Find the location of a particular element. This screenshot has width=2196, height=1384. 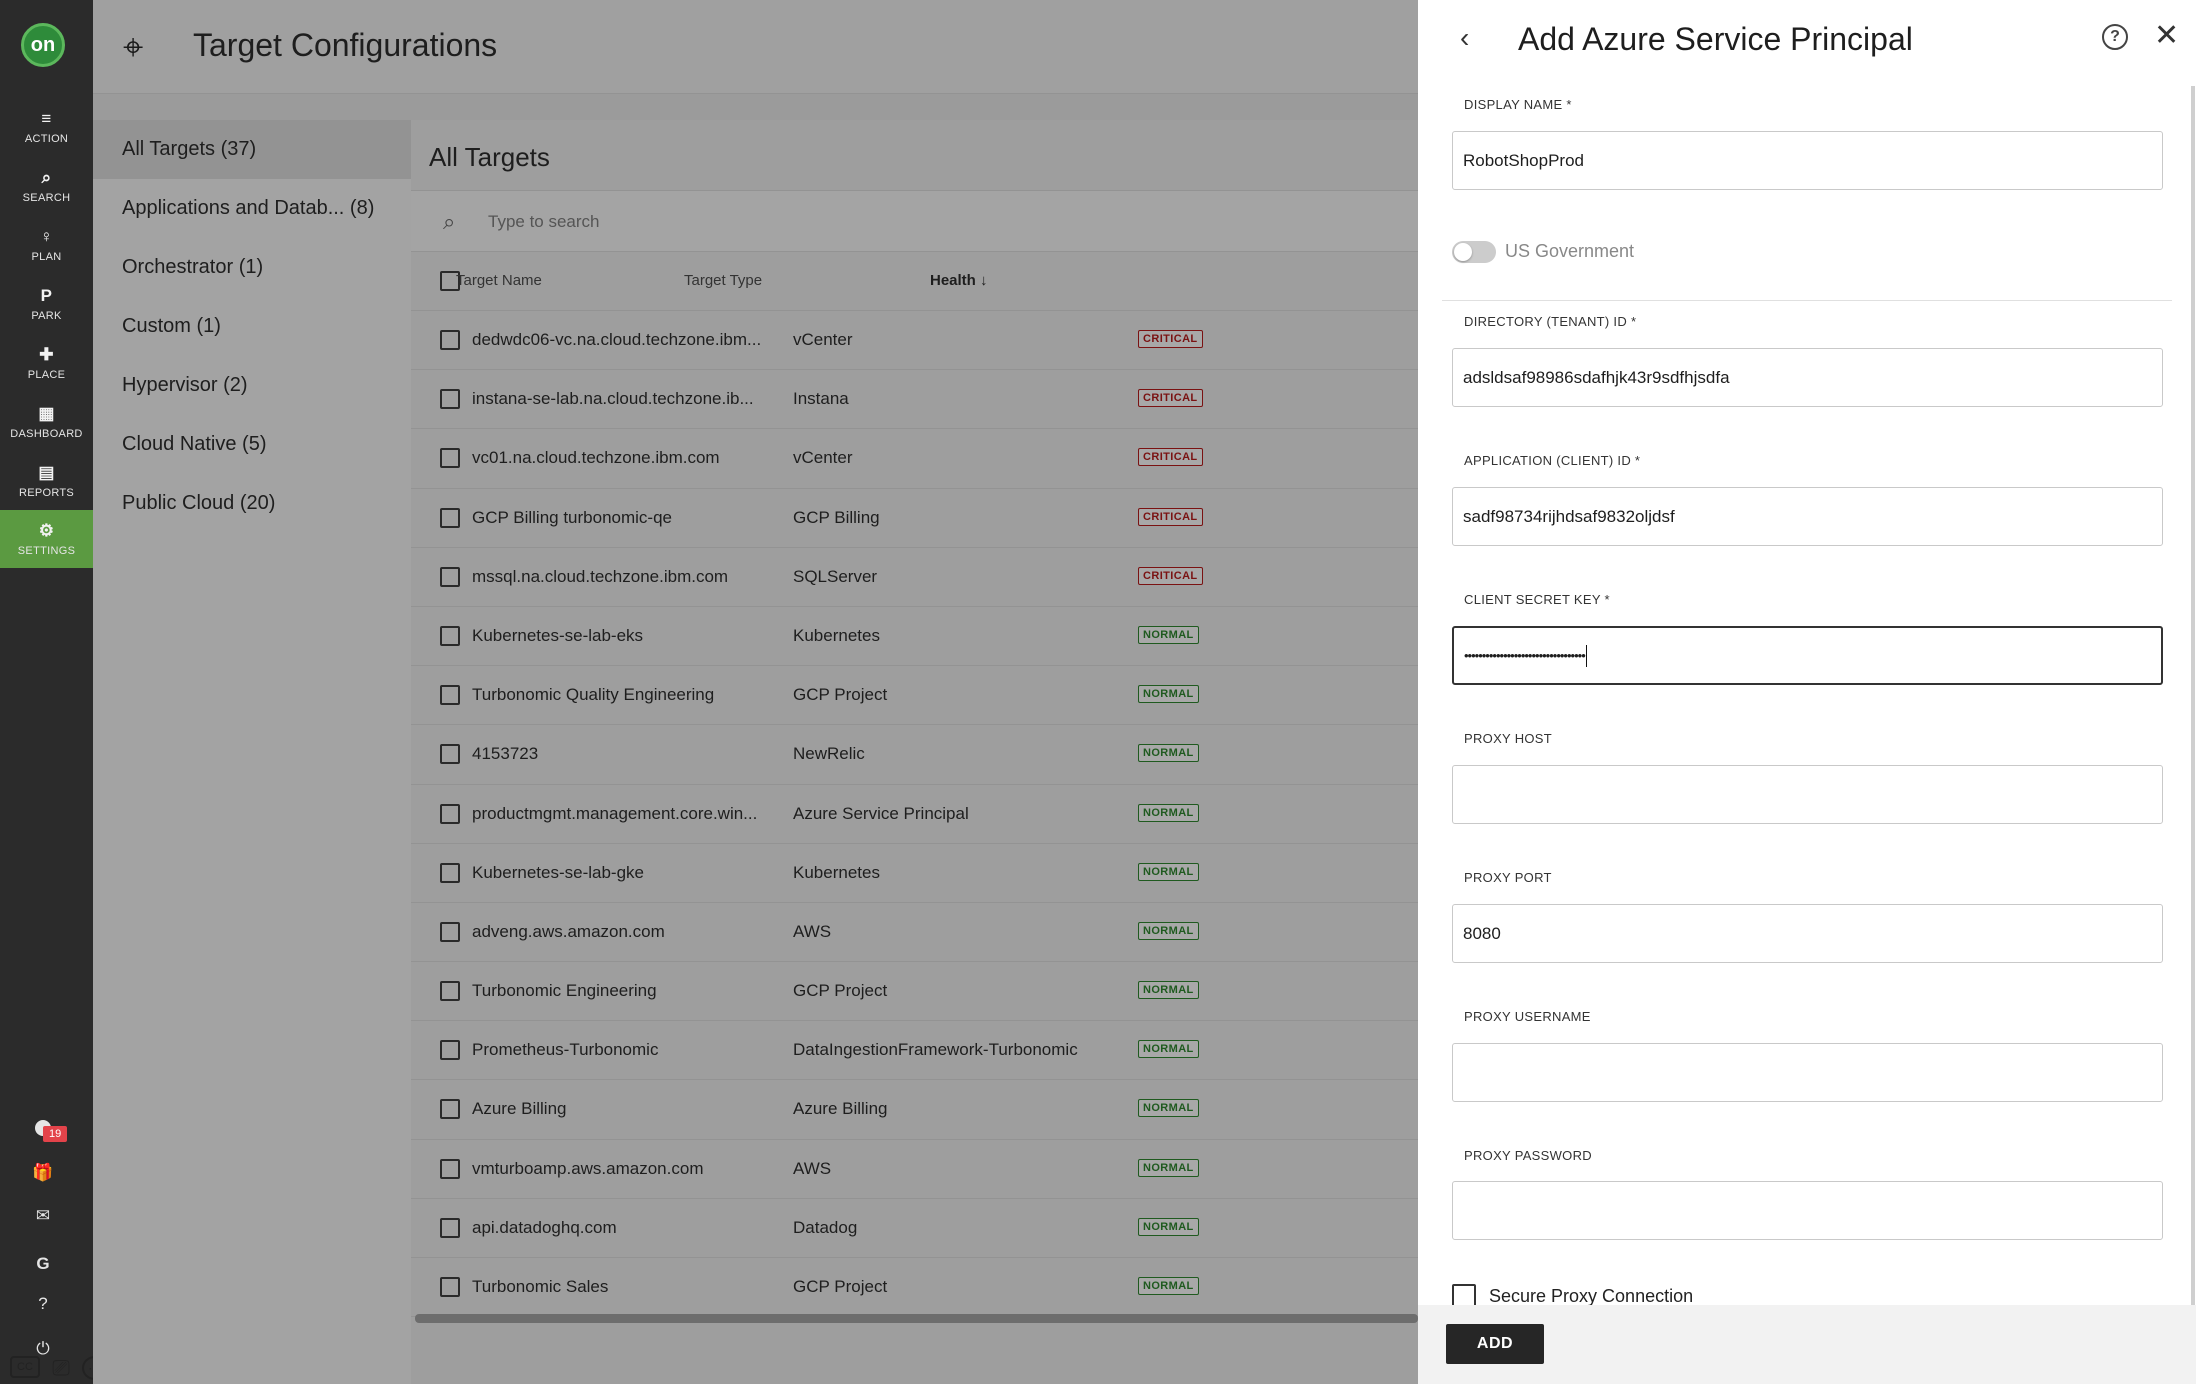

nav-item-reports: ▤ REPORTS is located at coordinates (46, 481).